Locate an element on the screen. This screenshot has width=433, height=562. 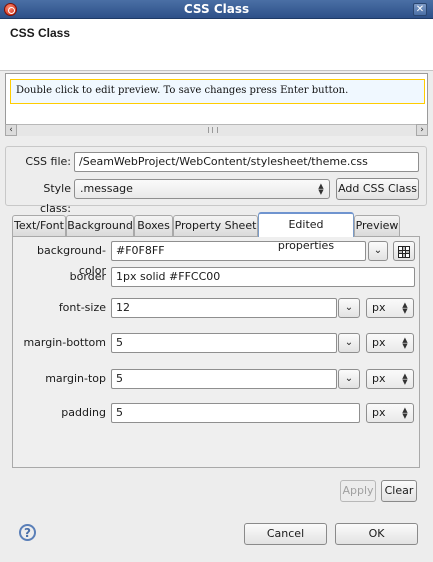
style-class-label: Style class: is located at coordinates (55, 198).